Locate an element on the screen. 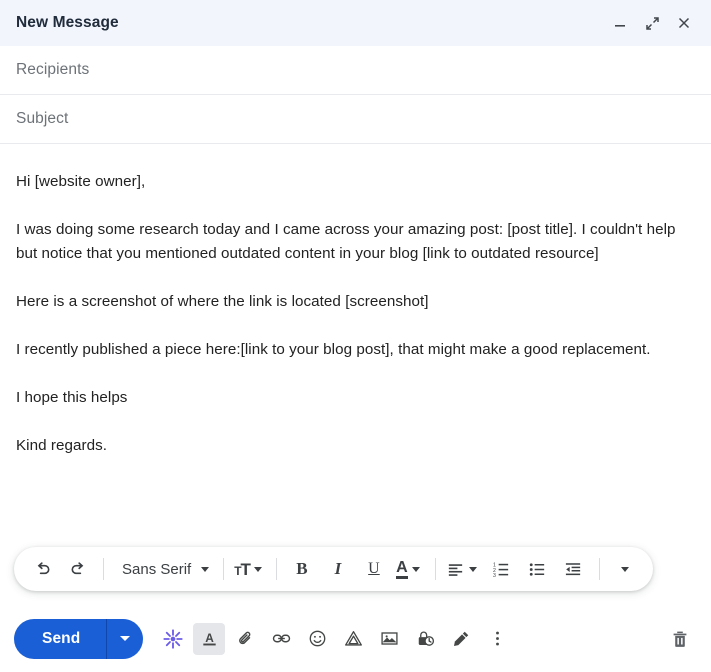 This screenshot has width=711, height=672. font-family-value: Sans Serif is located at coordinates (157, 569).